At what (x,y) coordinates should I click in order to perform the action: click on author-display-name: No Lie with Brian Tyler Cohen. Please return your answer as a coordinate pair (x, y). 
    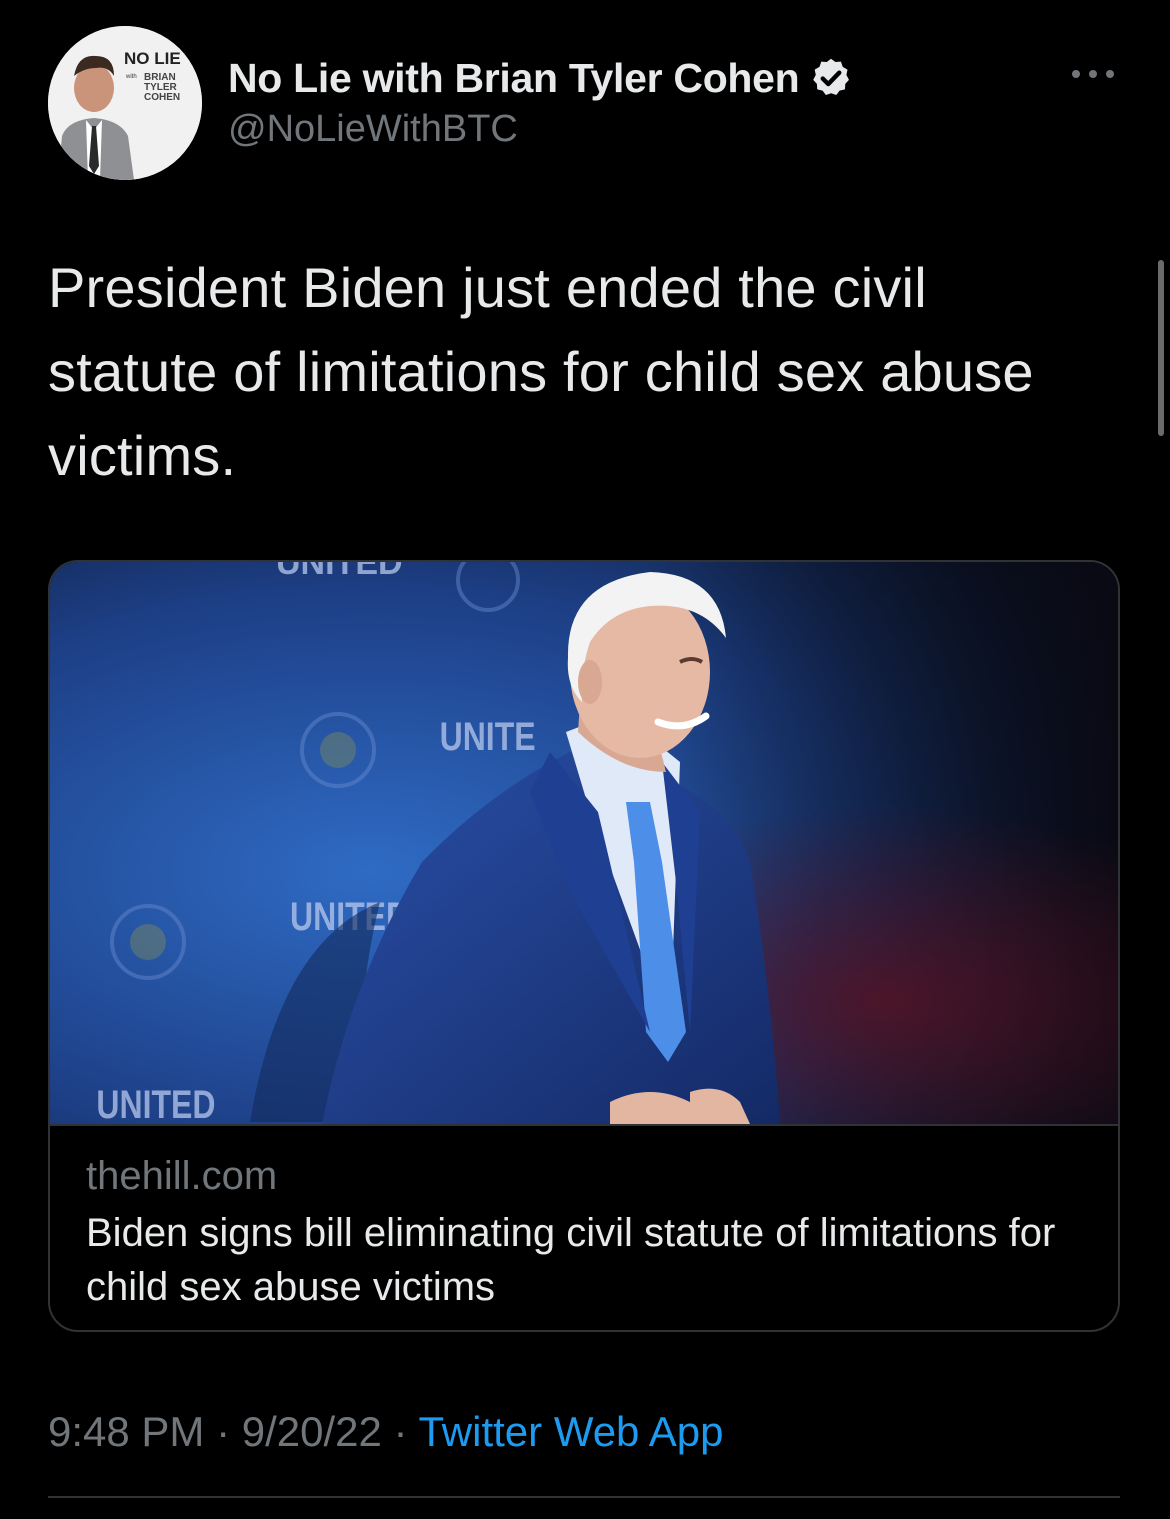
    Looking at the image, I should click on (514, 78).